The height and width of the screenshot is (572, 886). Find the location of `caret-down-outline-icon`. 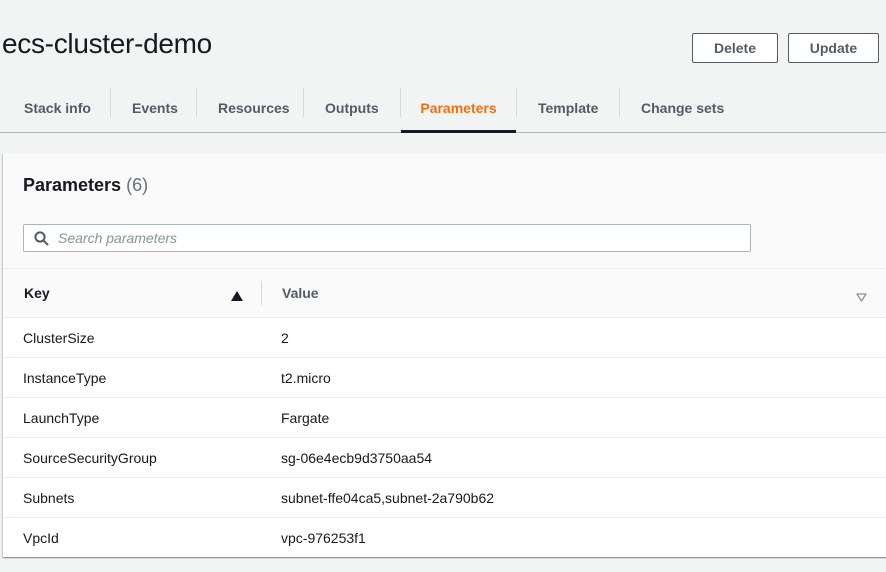

caret-down-outline-icon is located at coordinates (861, 295).